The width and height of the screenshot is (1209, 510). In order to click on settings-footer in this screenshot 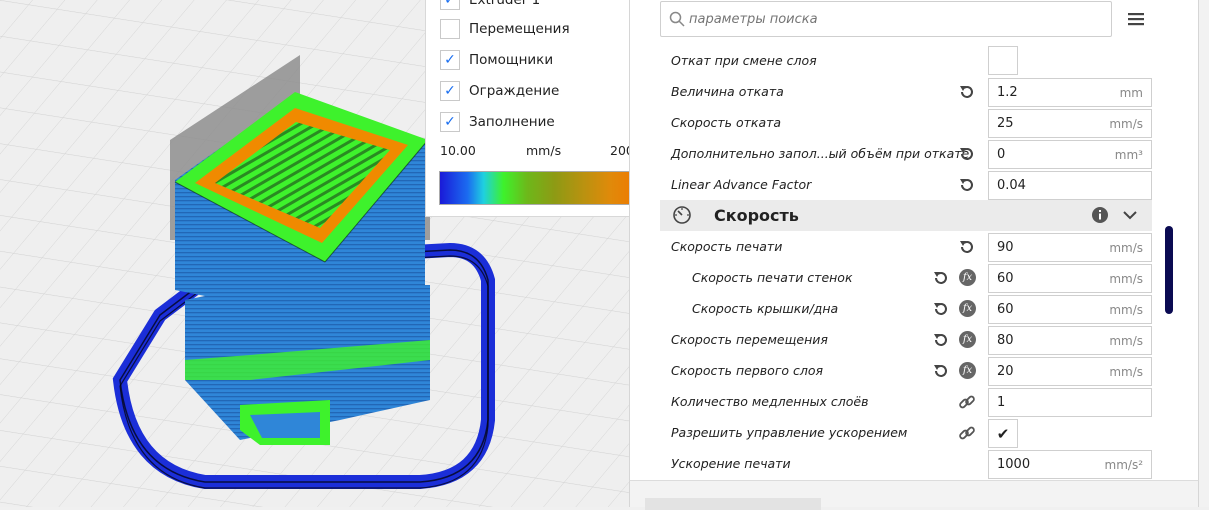, I will do `click(914, 495)`.